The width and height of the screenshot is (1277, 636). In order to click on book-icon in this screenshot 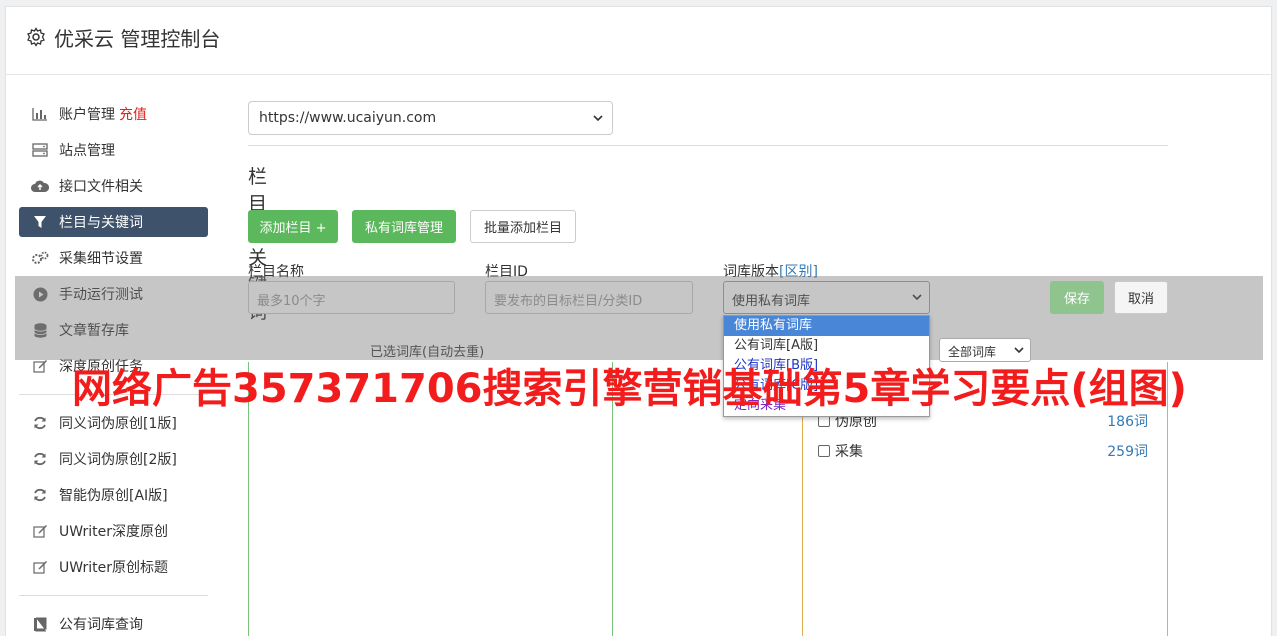, I will do `click(40, 624)`.